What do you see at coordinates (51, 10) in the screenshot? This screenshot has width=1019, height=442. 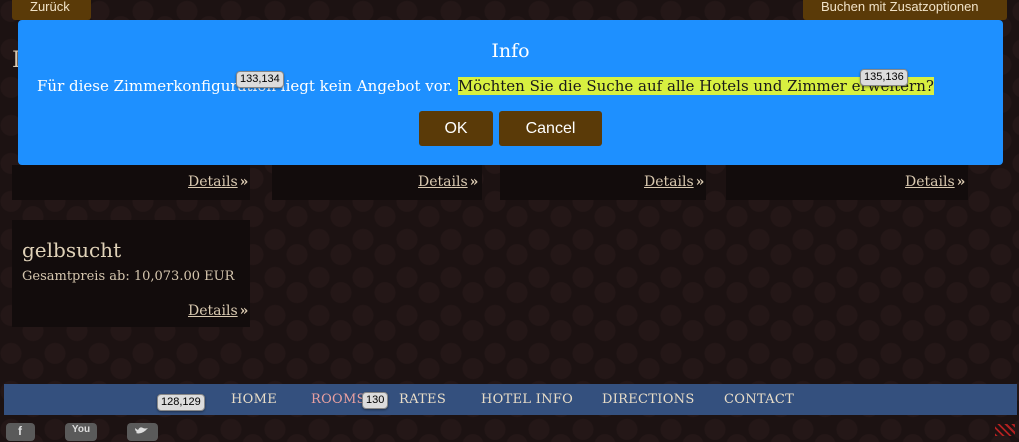 I see `back-button: Zurück` at bounding box center [51, 10].